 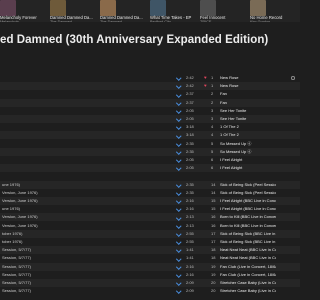 I want to click on track-number: 3, so click(x=212, y=110).